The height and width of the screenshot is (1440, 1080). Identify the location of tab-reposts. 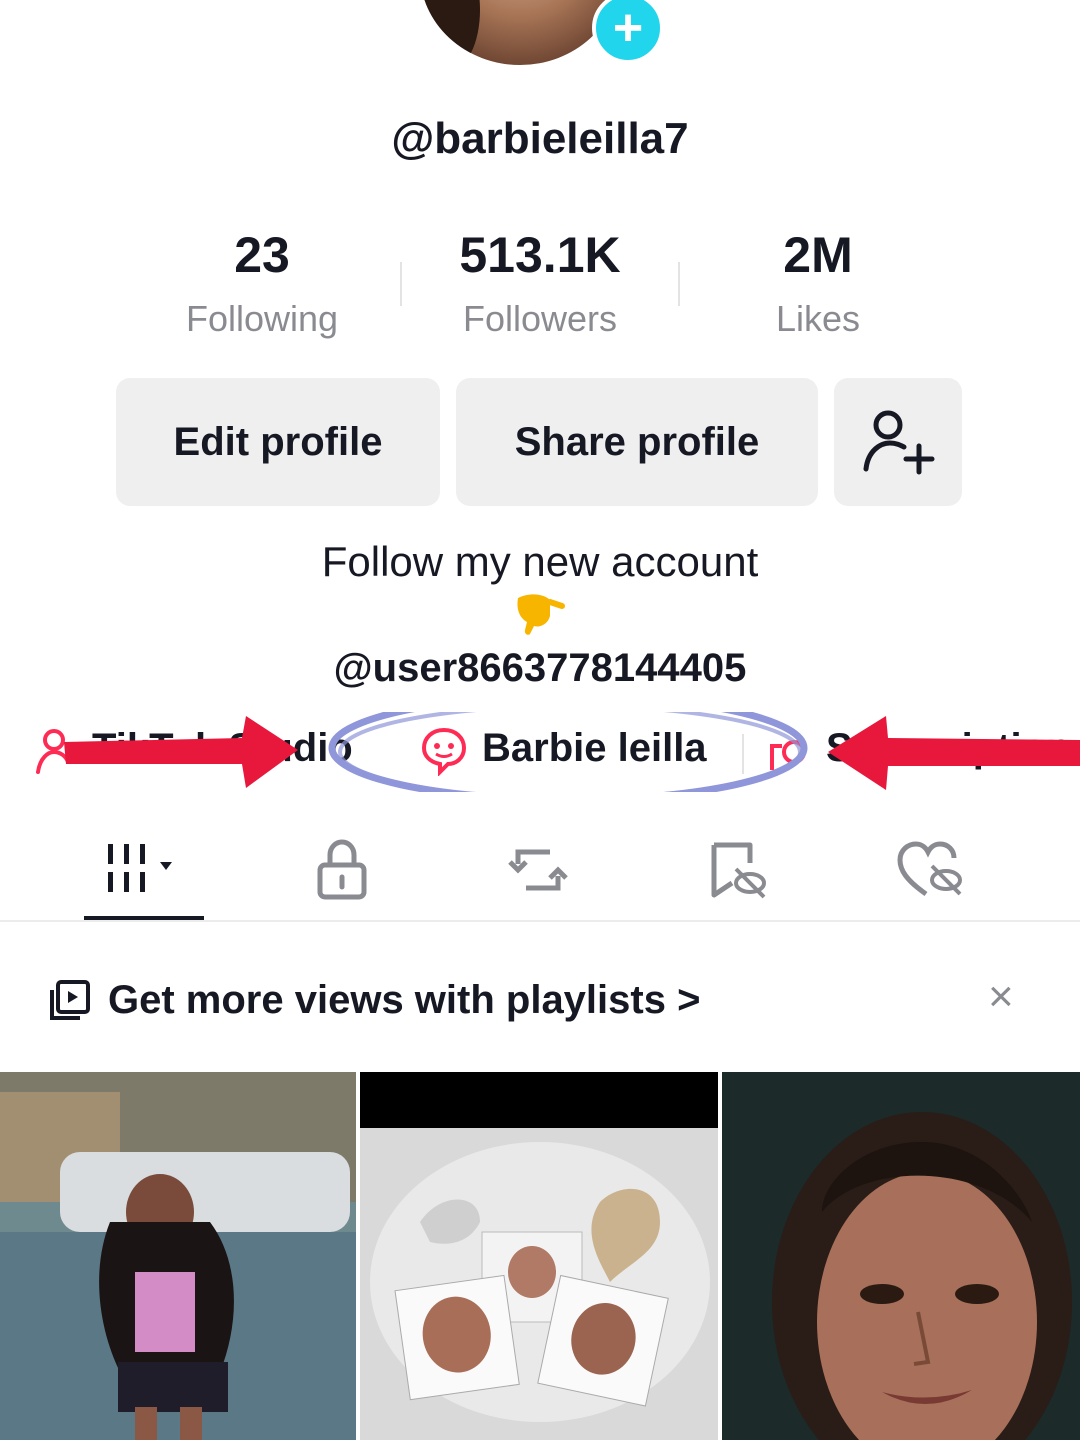
(538, 870).